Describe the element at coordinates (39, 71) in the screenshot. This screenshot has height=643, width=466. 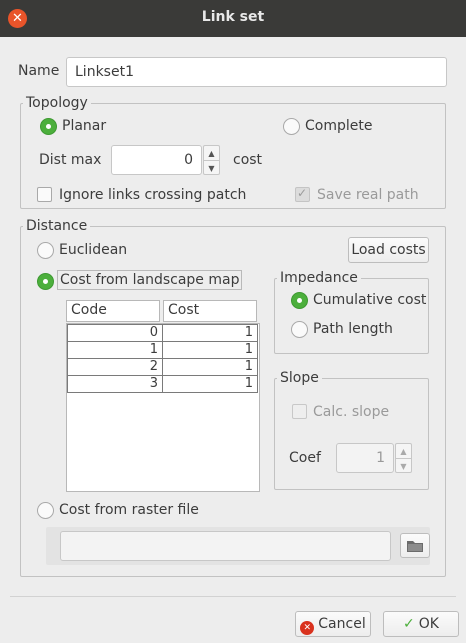
I see `name-label: Name` at that location.